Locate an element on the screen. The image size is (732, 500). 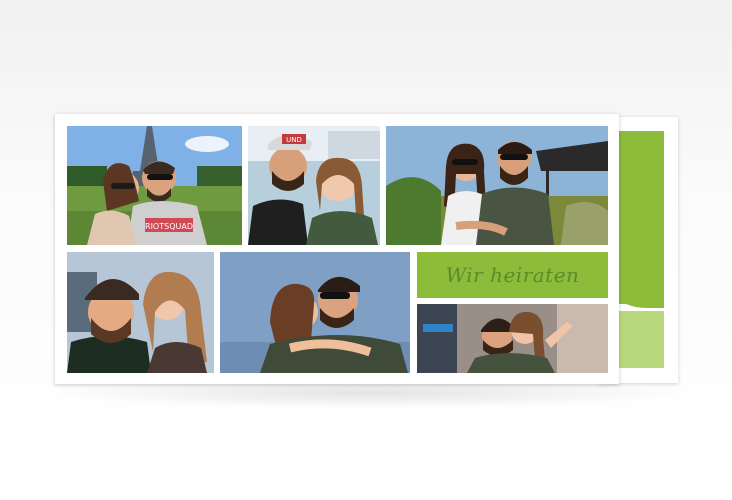
photo-park-sunglasses is located at coordinates (497, 185).